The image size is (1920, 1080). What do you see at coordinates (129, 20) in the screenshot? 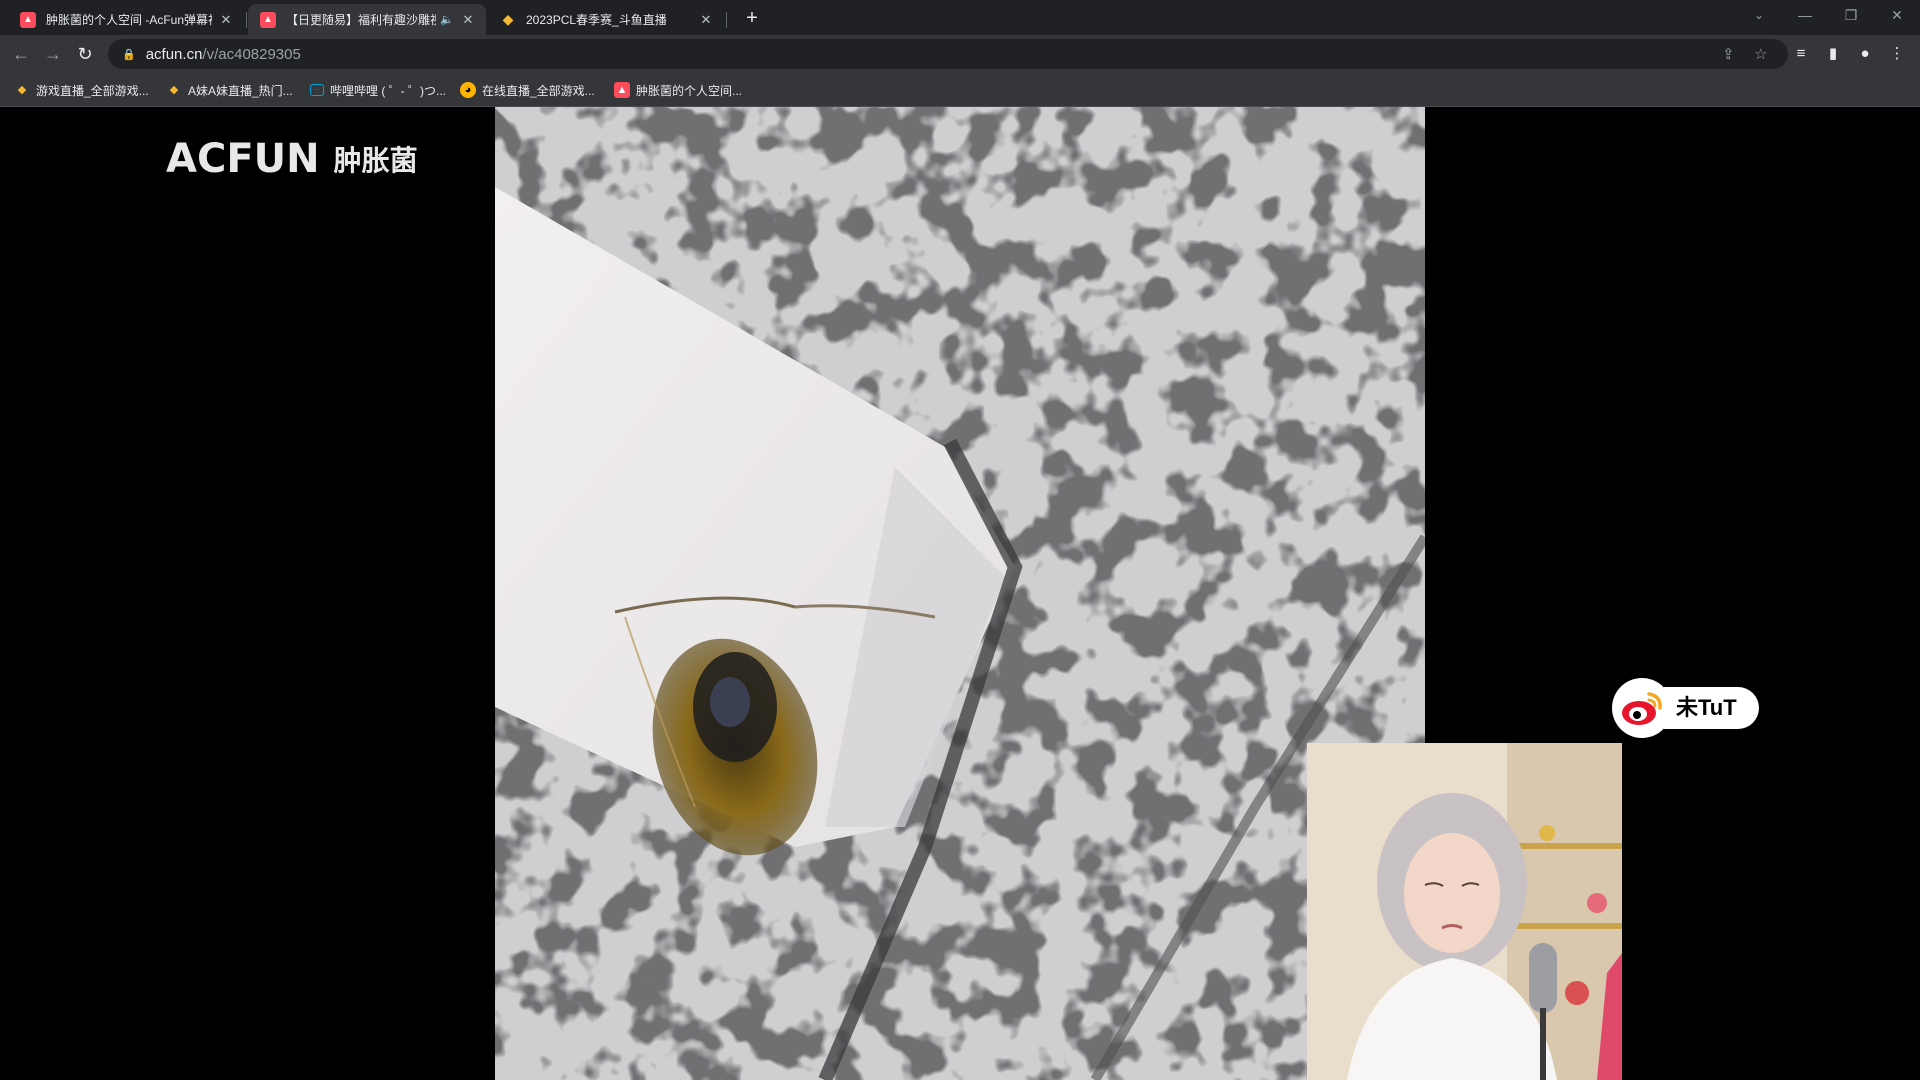
I see `tab-title: 肿胀菌的个人空间 -AcFun弹幕视频网` at bounding box center [129, 20].